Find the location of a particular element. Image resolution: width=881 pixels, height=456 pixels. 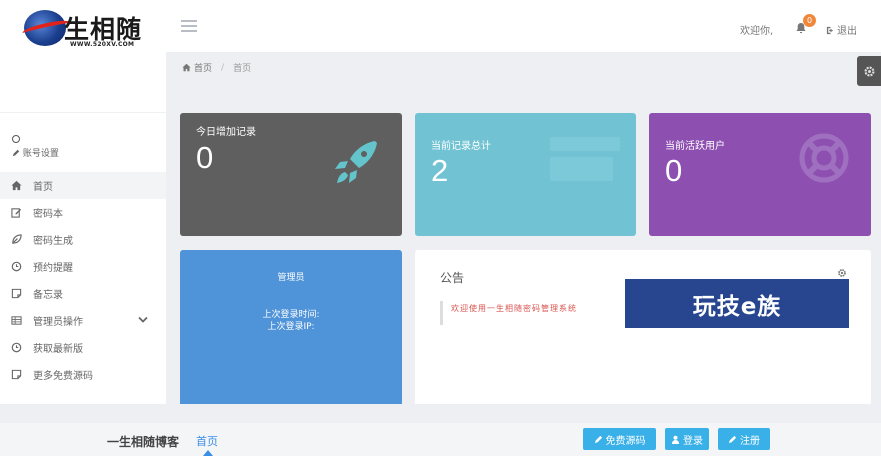

sidebar-item-label: 获取最新版 is located at coordinates (58, 349).